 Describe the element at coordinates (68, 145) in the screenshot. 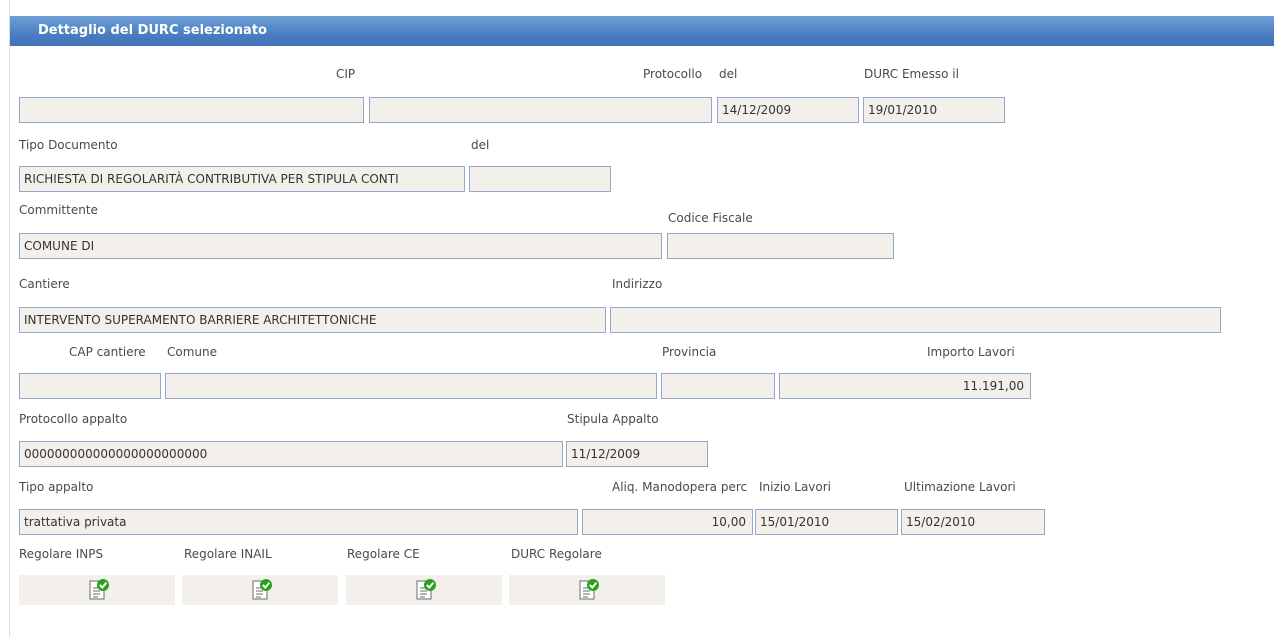

I see `tipo-documento-label: Tipo Documento` at that location.